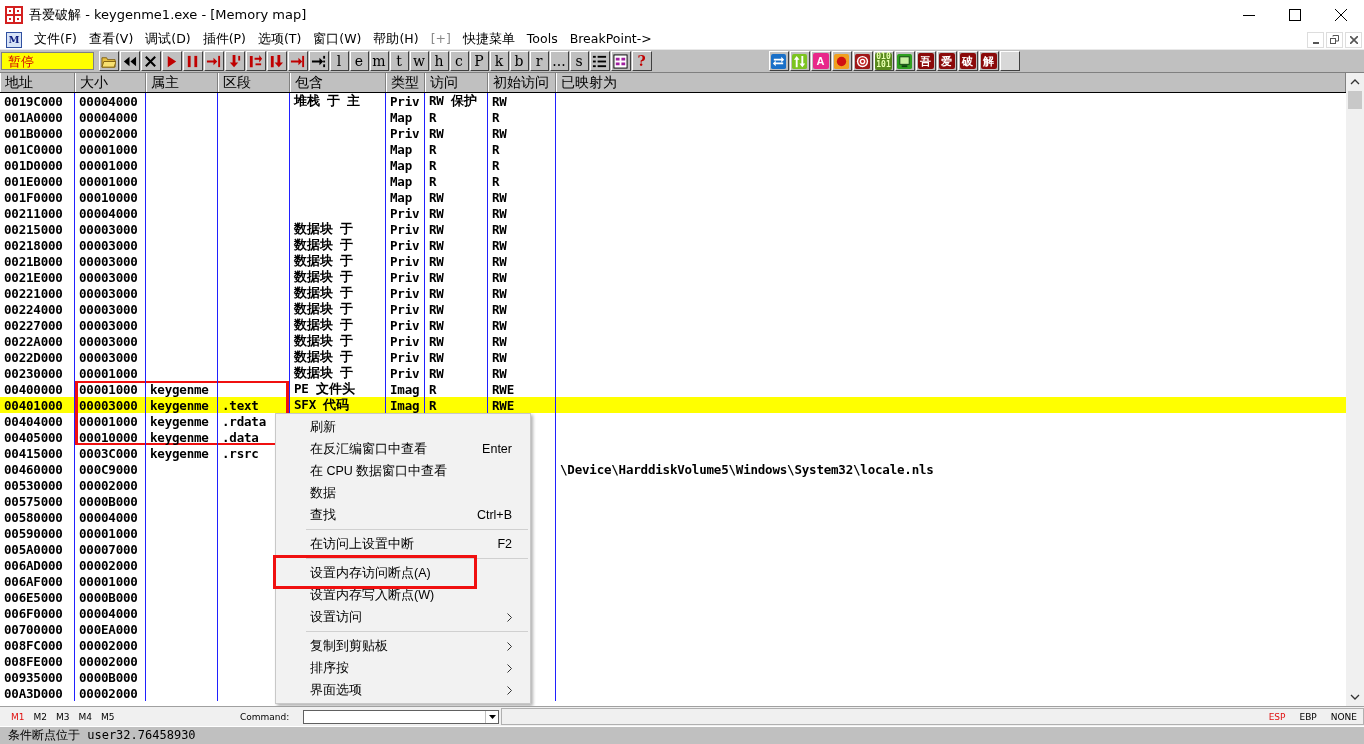  I want to click on vertical-scrollbar, so click(1355, 389).